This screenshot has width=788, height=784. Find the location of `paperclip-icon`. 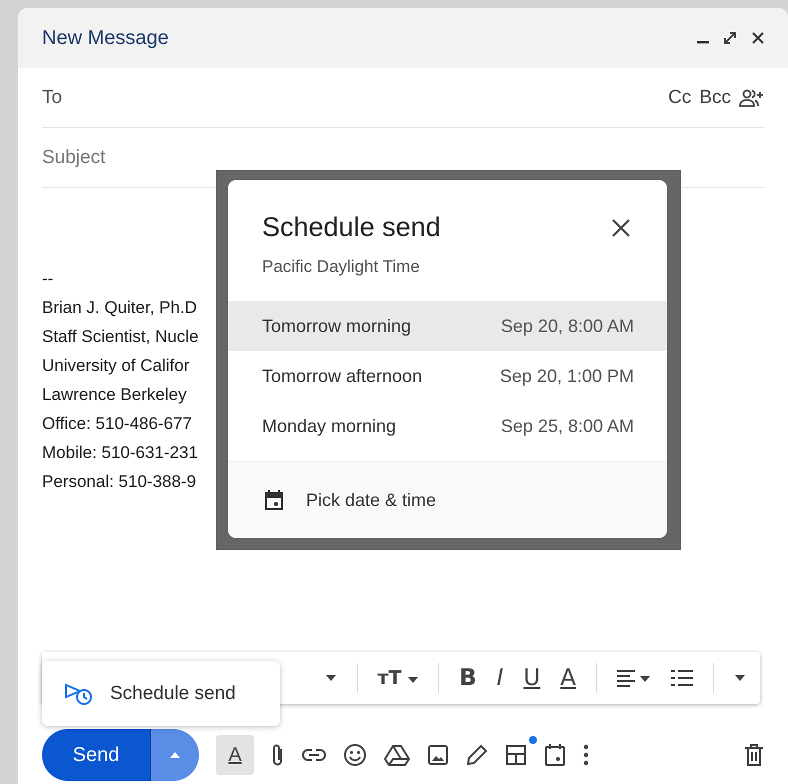

paperclip-icon is located at coordinates (278, 755).